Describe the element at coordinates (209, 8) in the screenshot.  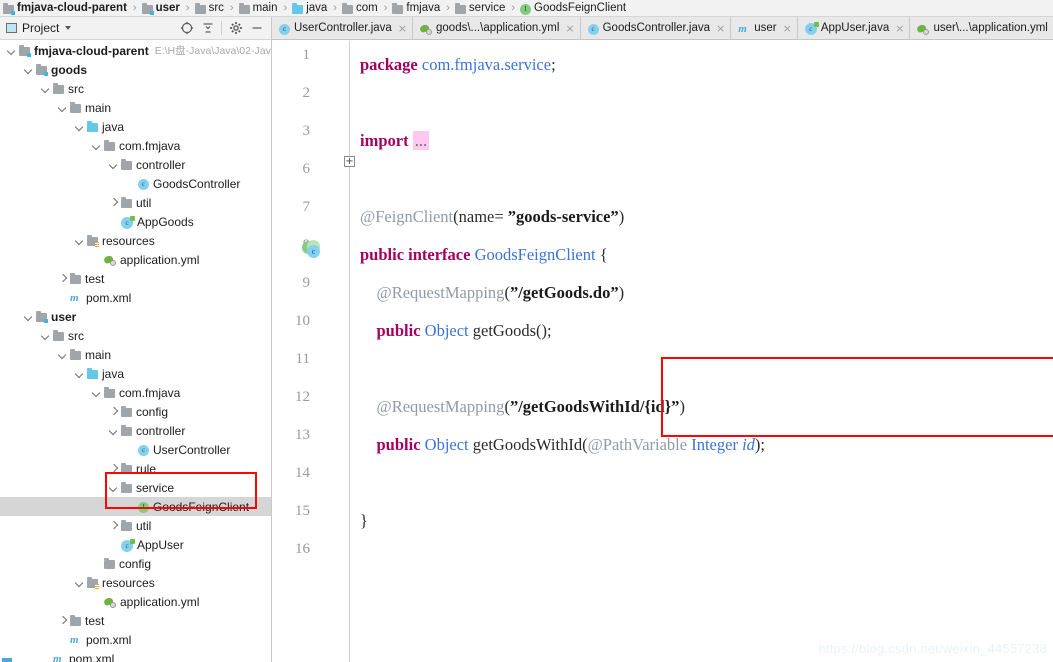
I see `breadcrumb-item-src: src` at that location.